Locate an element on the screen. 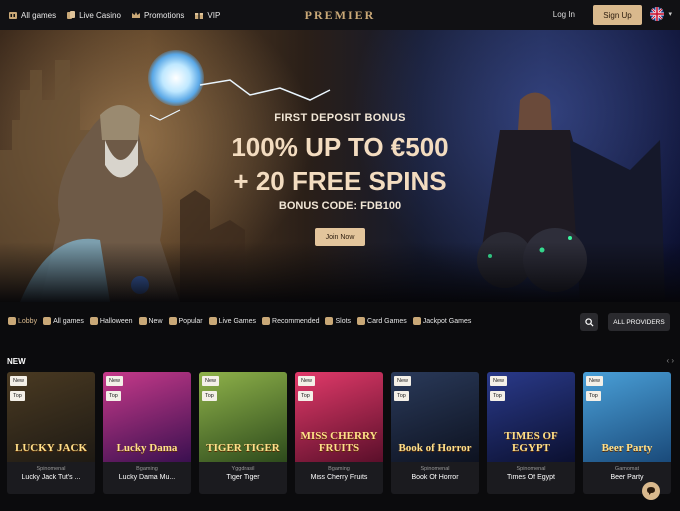 This screenshot has height=511, width=680. uk-flag-icon is located at coordinates (657, 14).